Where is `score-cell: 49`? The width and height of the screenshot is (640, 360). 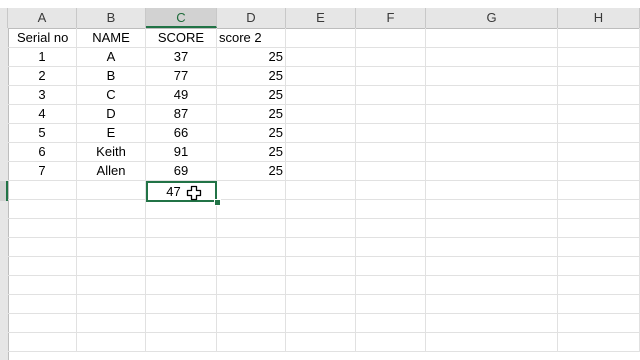 score-cell: 49 is located at coordinates (181, 94).